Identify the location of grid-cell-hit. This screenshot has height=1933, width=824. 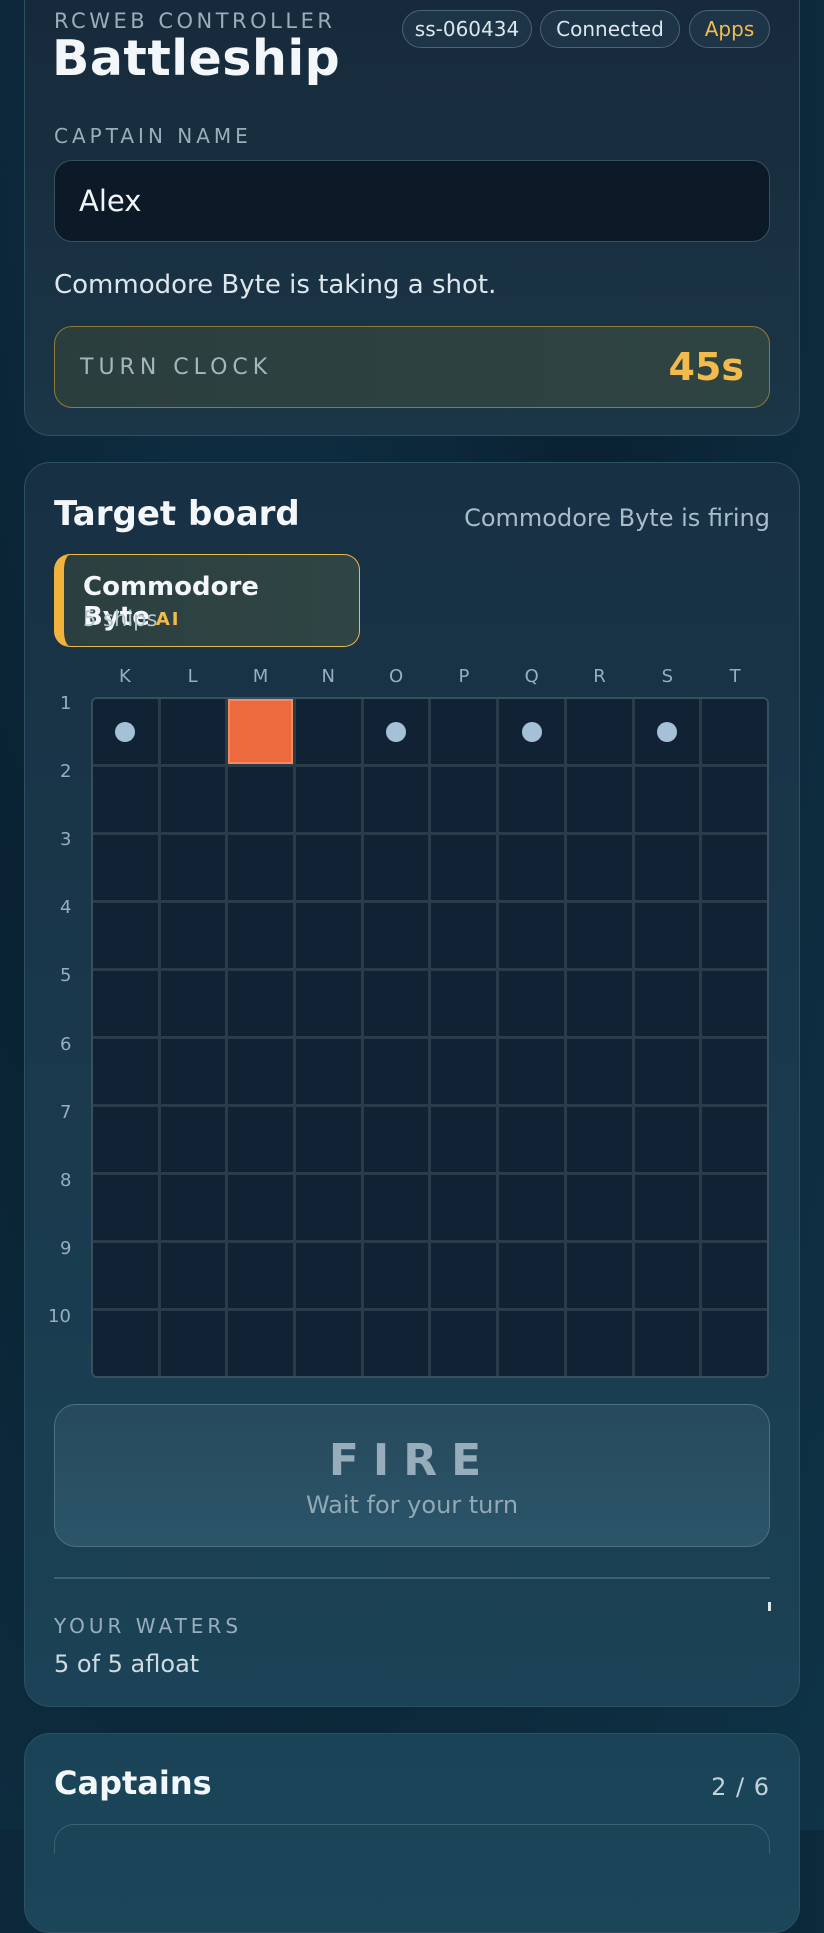
(261, 731).